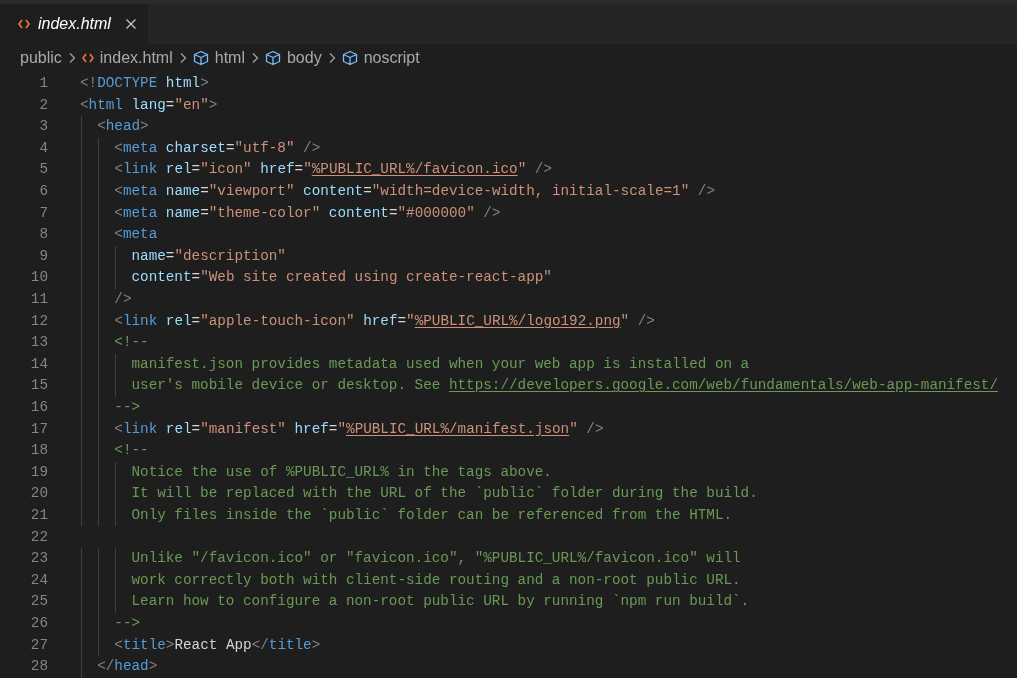  Describe the element at coordinates (38, 451) in the screenshot. I see `line-number: 18` at that location.